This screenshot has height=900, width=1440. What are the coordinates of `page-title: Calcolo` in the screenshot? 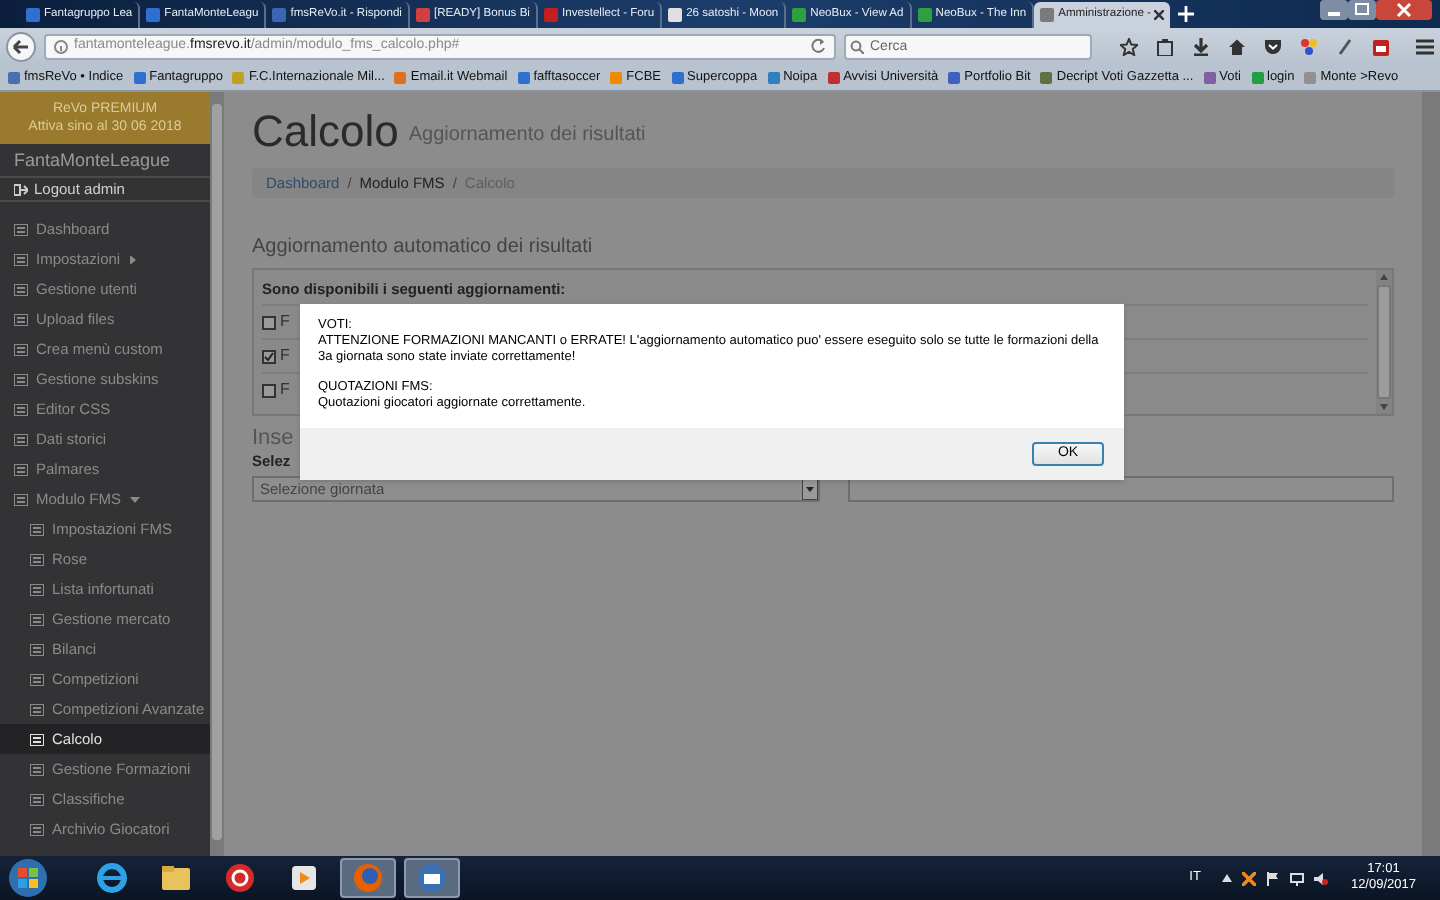 It's located at (325, 132).